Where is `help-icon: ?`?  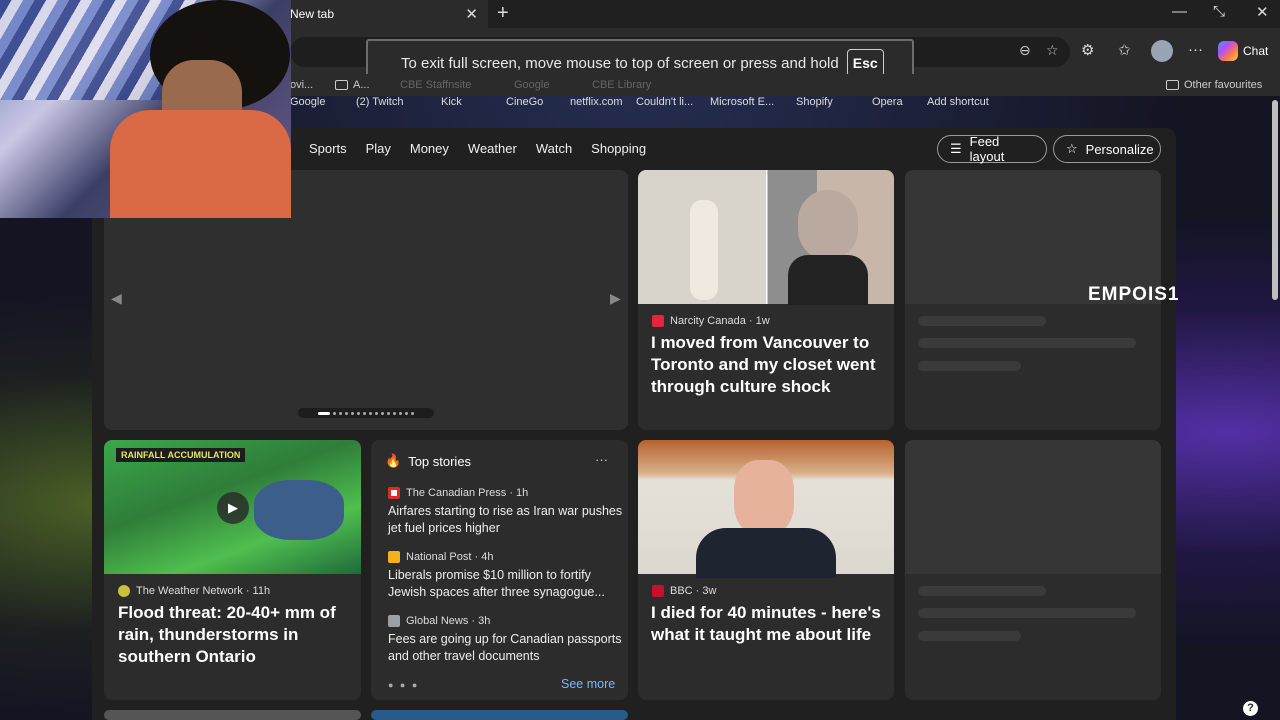
help-icon: ? is located at coordinates (1250, 708).